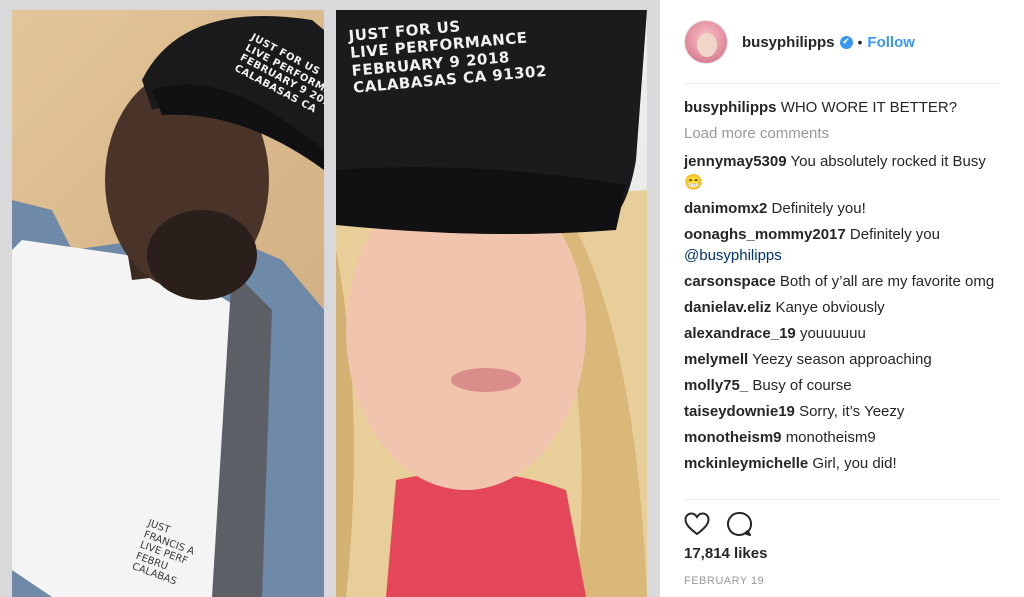 The width and height of the screenshot is (1024, 597). What do you see at coordinates (730, 281) in the screenshot?
I see `comment-username: carsonspace` at bounding box center [730, 281].